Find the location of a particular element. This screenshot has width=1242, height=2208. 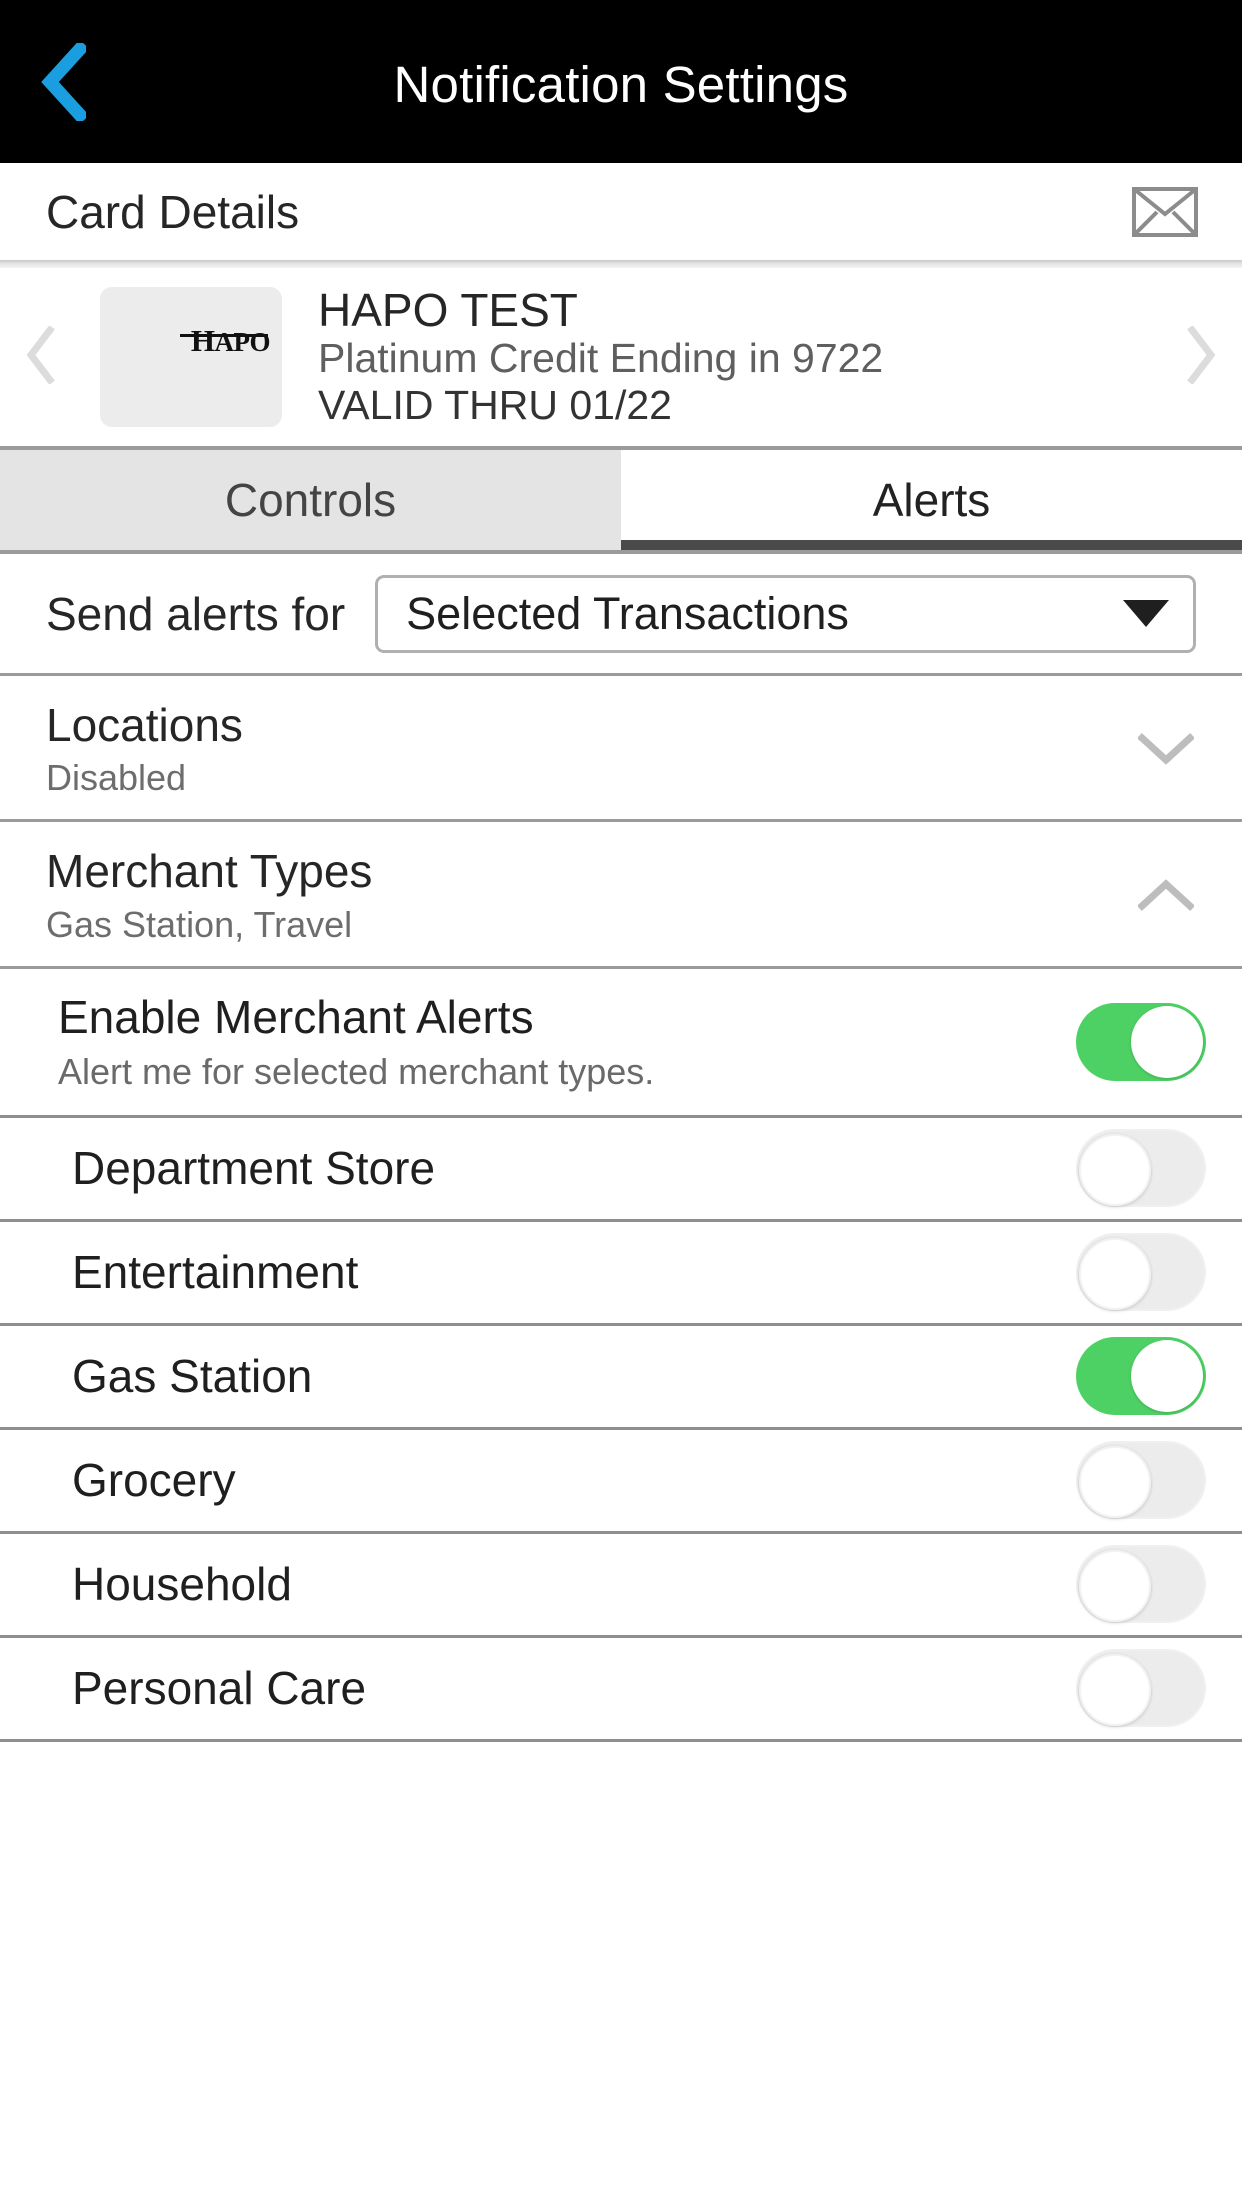

hapo-logo-rest: APO is located at coordinates (242, 342).